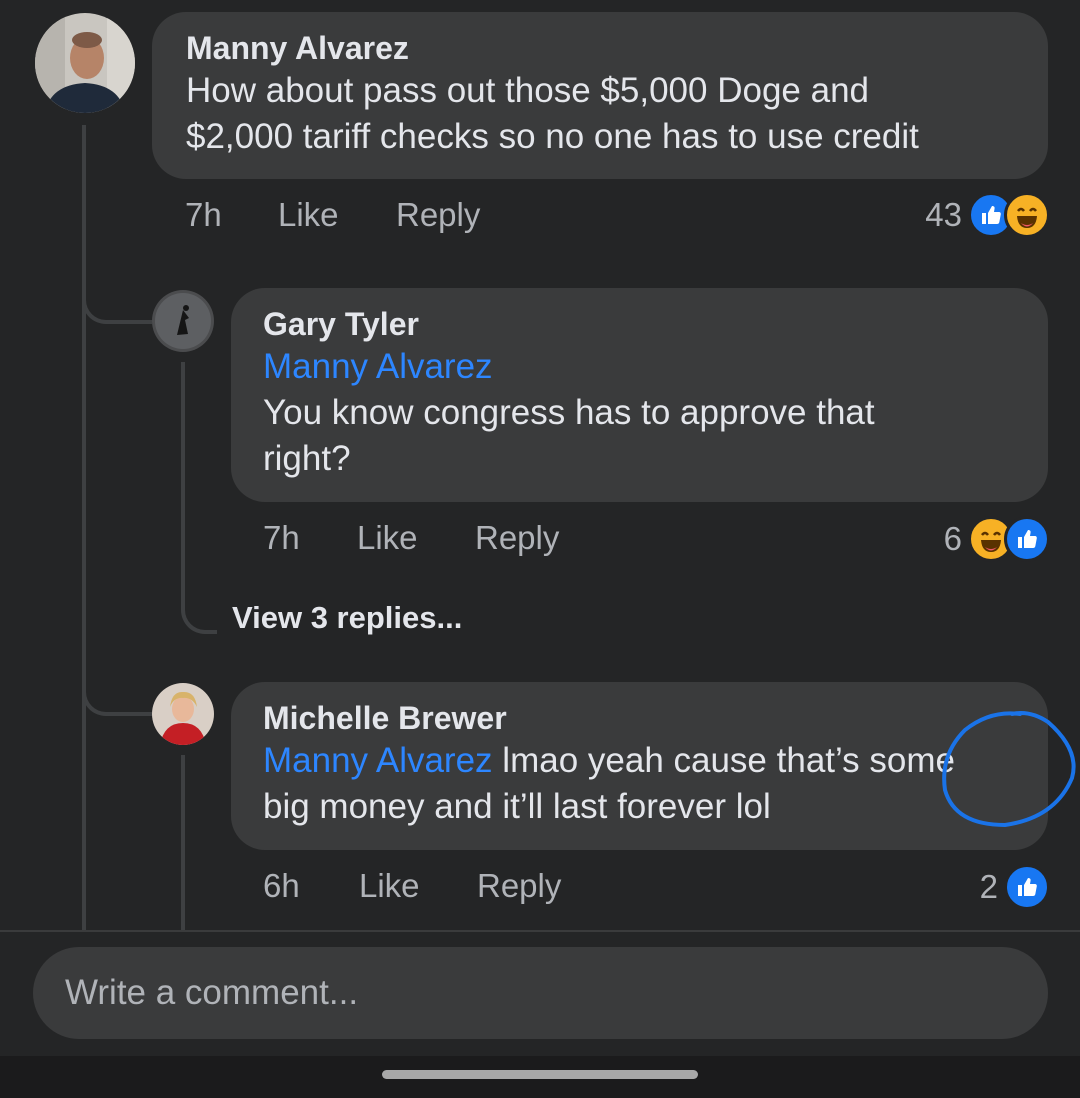 The height and width of the screenshot is (1098, 1080). Describe the element at coordinates (1009, 769) in the screenshot. I see `hand-drawn-circle-annotation` at that location.